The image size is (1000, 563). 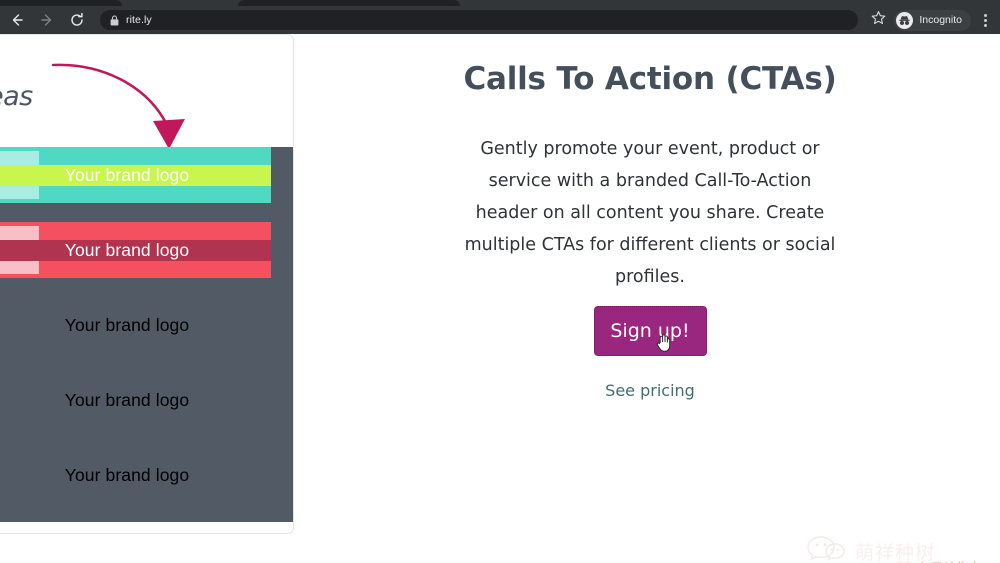 What do you see at coordinates (827, 548) in the screenshot?
I see `wechat-bubble-icon` at bounding box center [827, 548].